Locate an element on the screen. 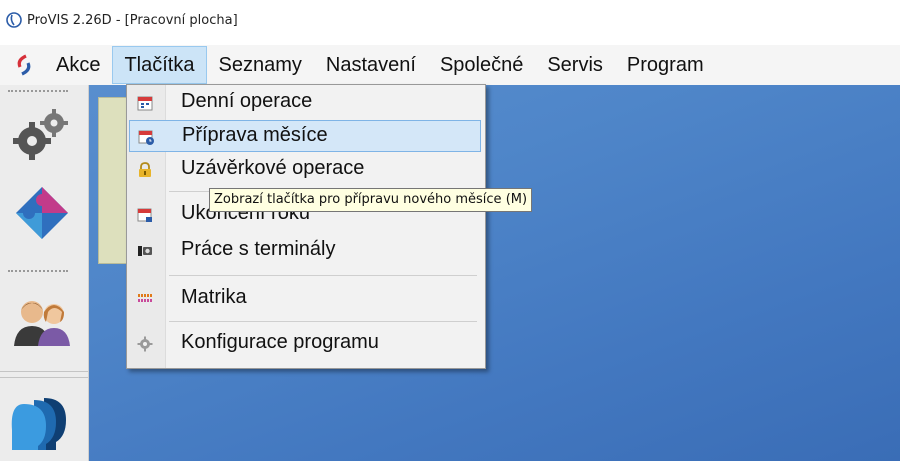 This screenshot has height=461, width=900. menu-item-matrika: Matrika is located at coordinates (305, 299).